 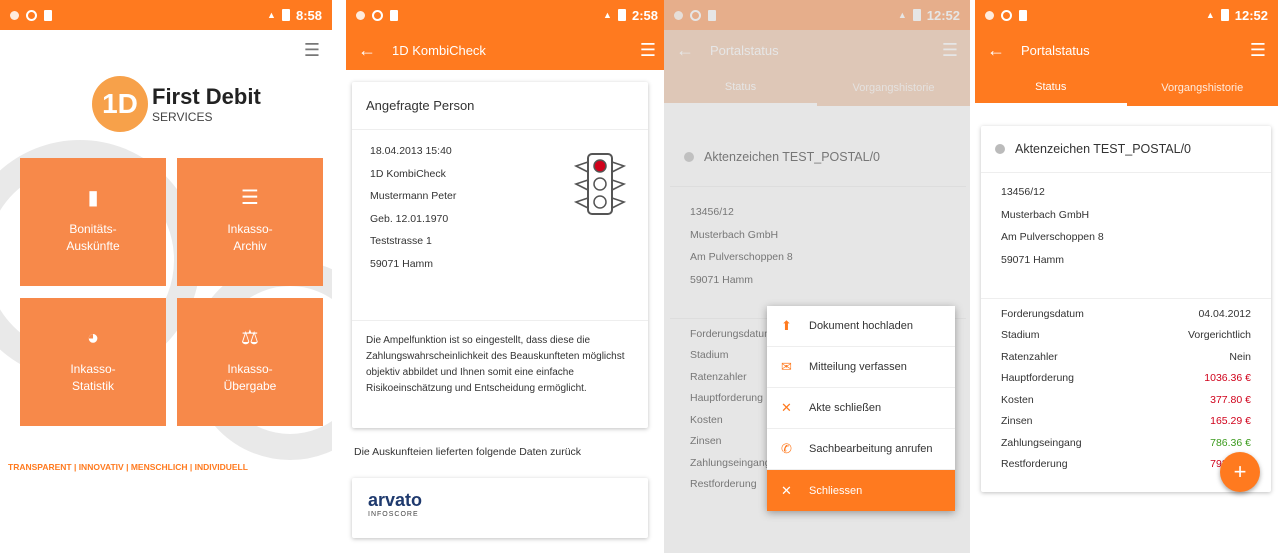 I want to click on detail-row-ratenzahler: Ratenzahler Nein, so click(x=1126, y=356).